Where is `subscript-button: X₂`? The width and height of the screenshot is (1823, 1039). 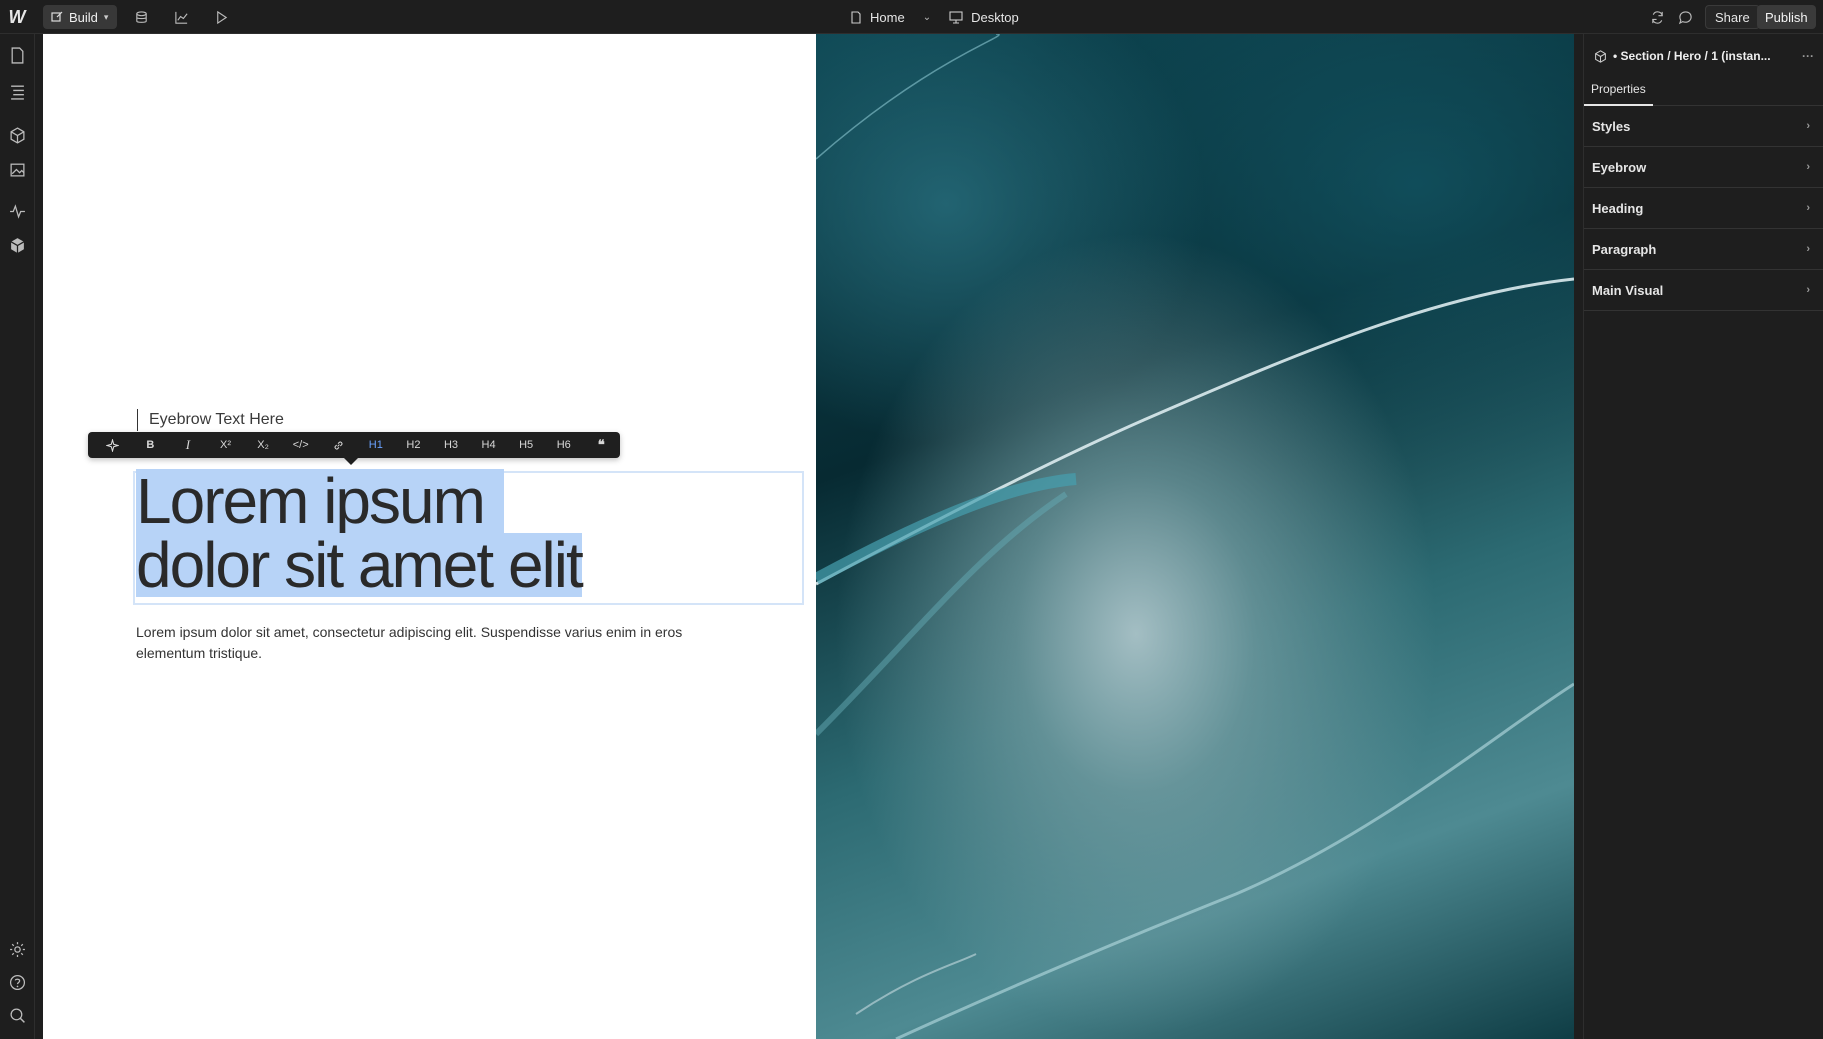
subscript-button: X₂ is located at coordinates (263, 445).